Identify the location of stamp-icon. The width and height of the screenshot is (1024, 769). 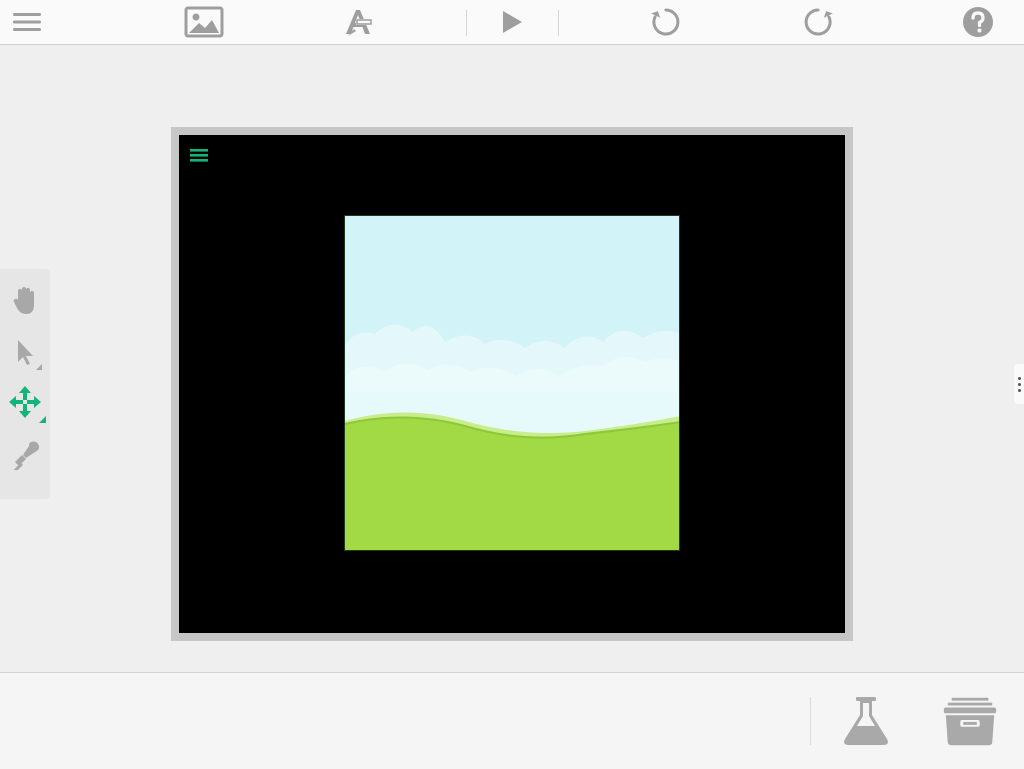
(26, 455).